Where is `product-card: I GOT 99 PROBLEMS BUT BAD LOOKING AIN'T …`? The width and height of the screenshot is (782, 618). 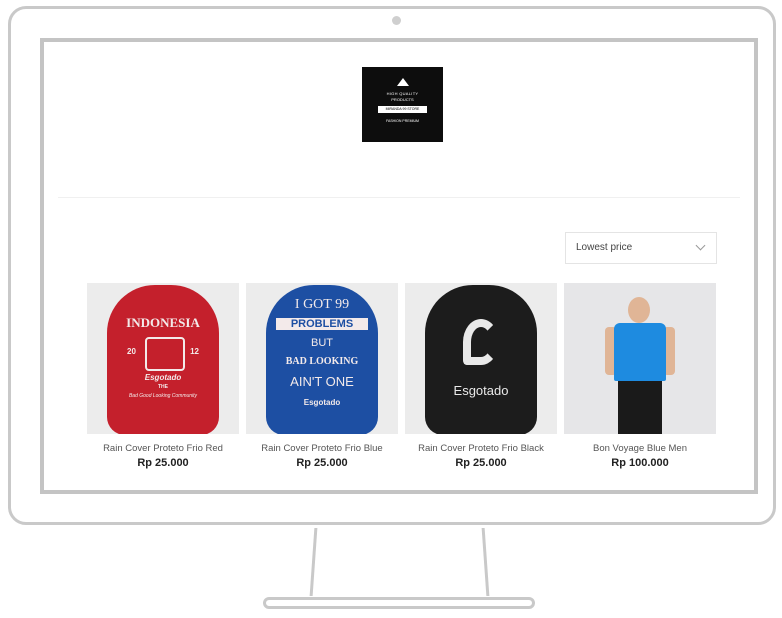 product-card: I GOT 99 PROBLEMS BUT BAD LOOKING AIN'T … is located at coordinates (322, 376).